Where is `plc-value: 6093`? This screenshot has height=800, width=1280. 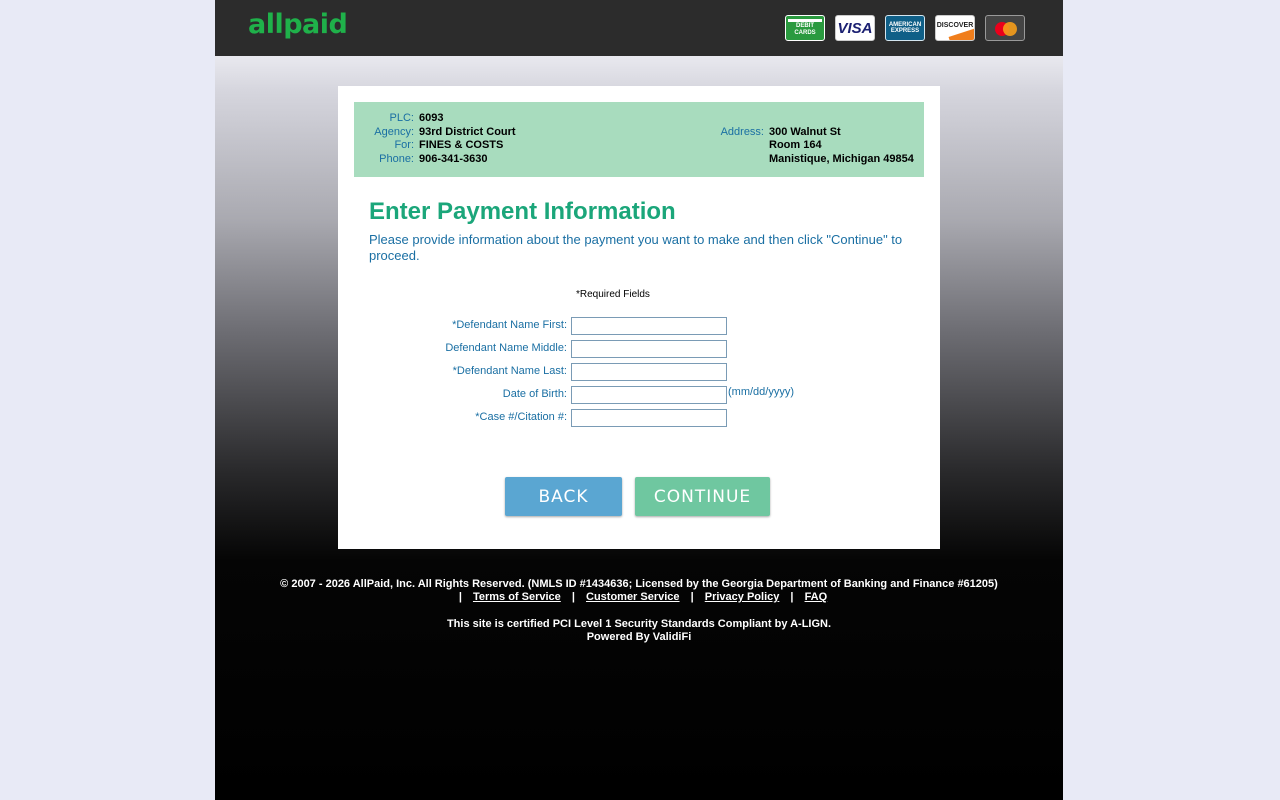
plc-value: 6093 is located at coordinates (431, 118).